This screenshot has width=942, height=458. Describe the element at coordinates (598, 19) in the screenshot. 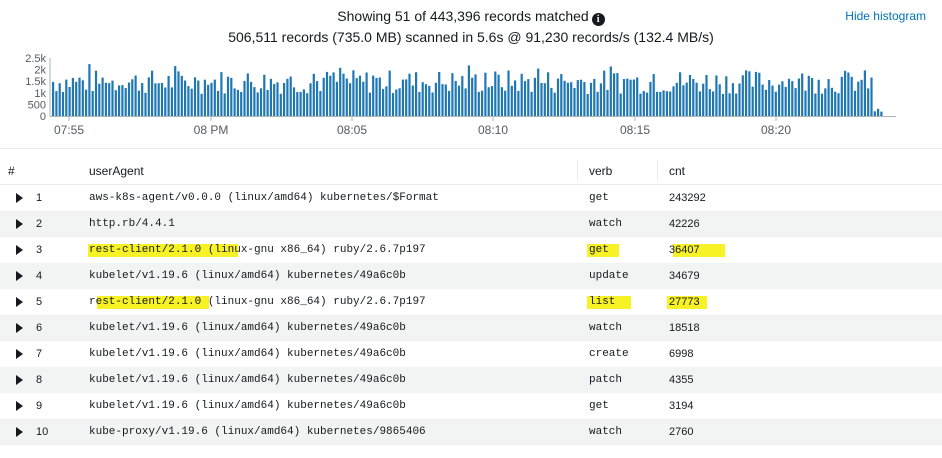

I see `info-icon: i` at that location.